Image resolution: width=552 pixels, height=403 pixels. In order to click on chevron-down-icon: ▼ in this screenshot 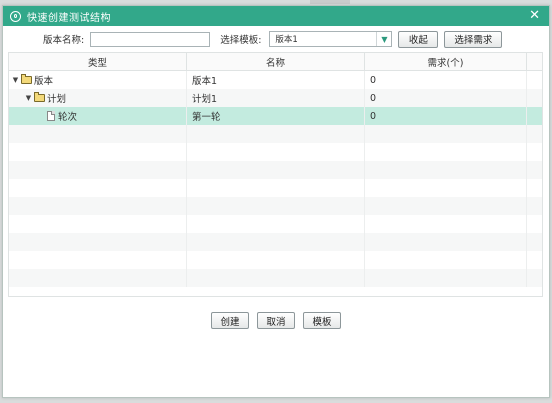, I will do `click(383, 39)`.